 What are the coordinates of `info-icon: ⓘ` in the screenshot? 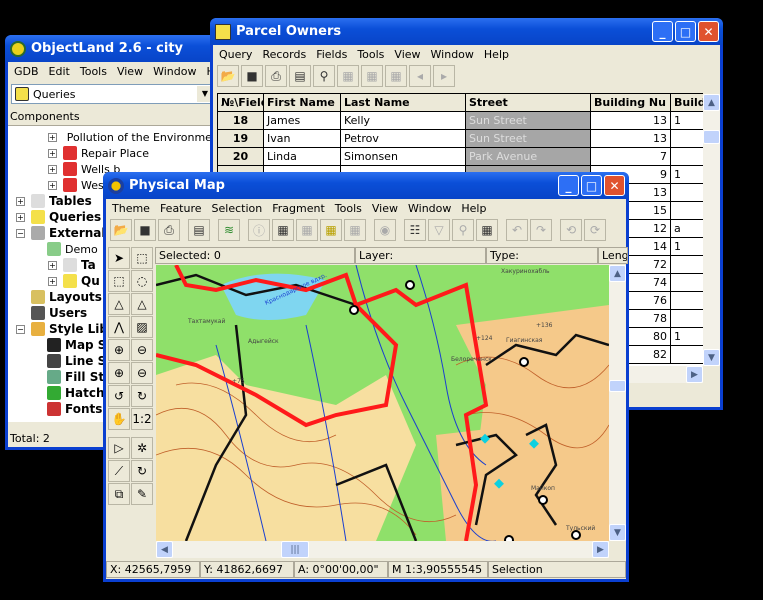 It's located at (259, 230).